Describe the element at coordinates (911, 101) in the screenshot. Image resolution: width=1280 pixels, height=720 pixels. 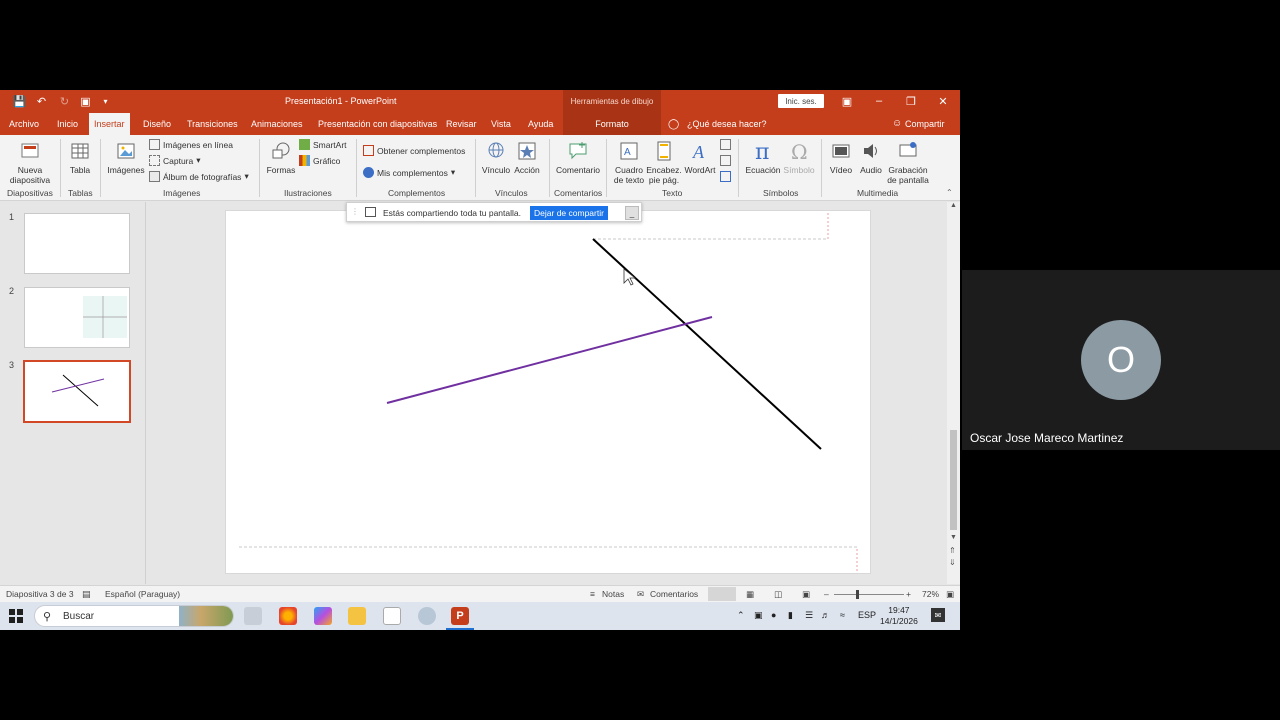
I see `restore-button: ❐` at that location.